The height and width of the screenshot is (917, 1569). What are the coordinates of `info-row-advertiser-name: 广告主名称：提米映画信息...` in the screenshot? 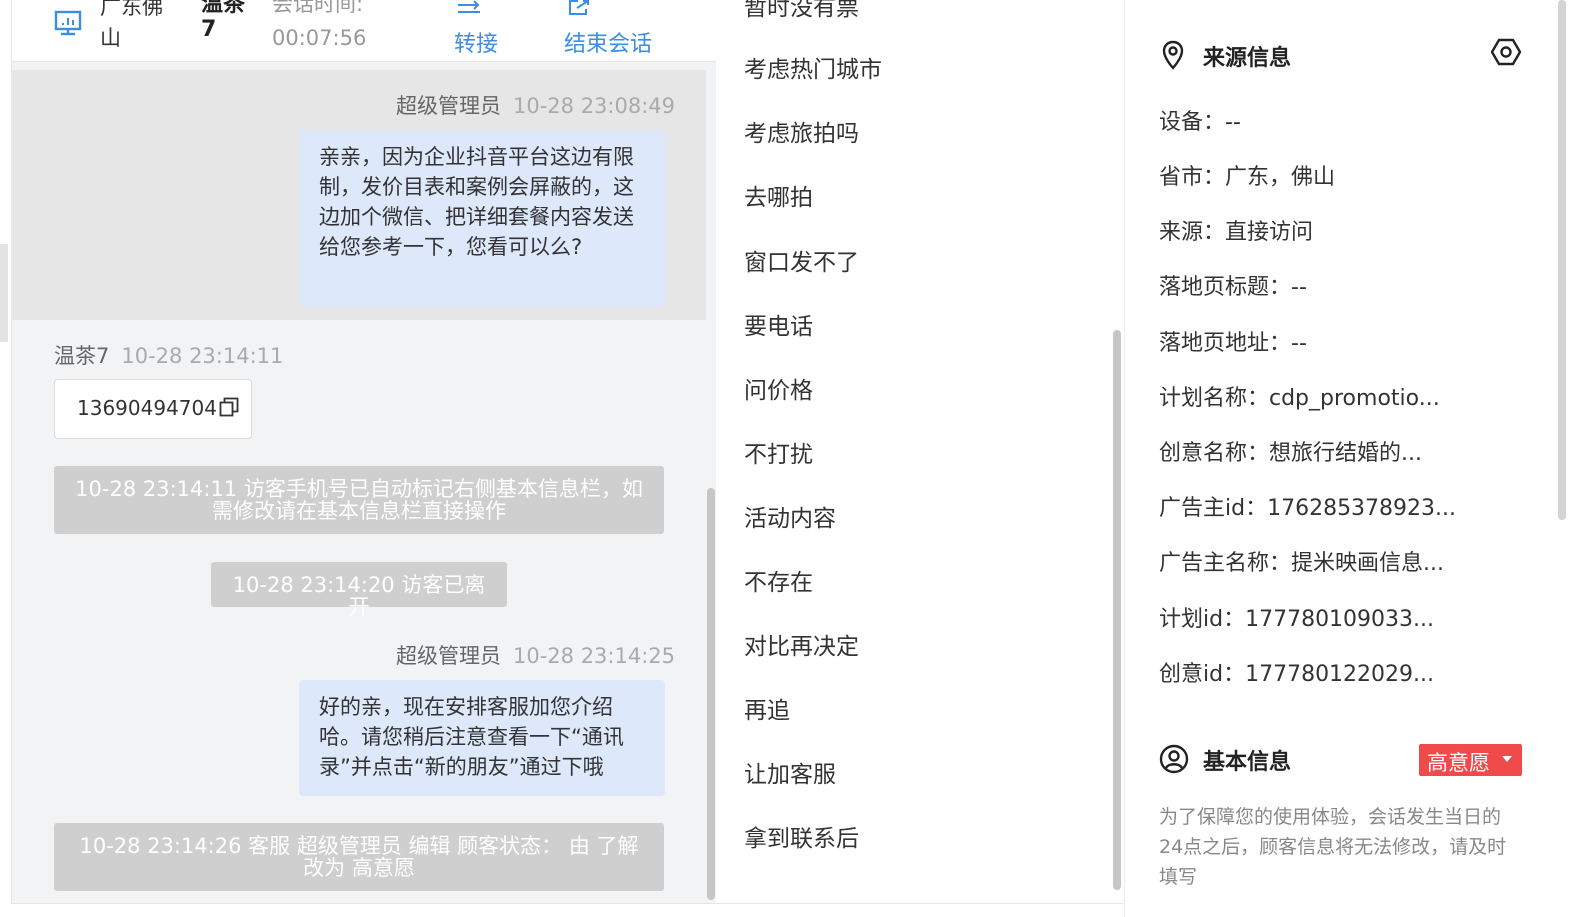 It's located at (1301, 563).